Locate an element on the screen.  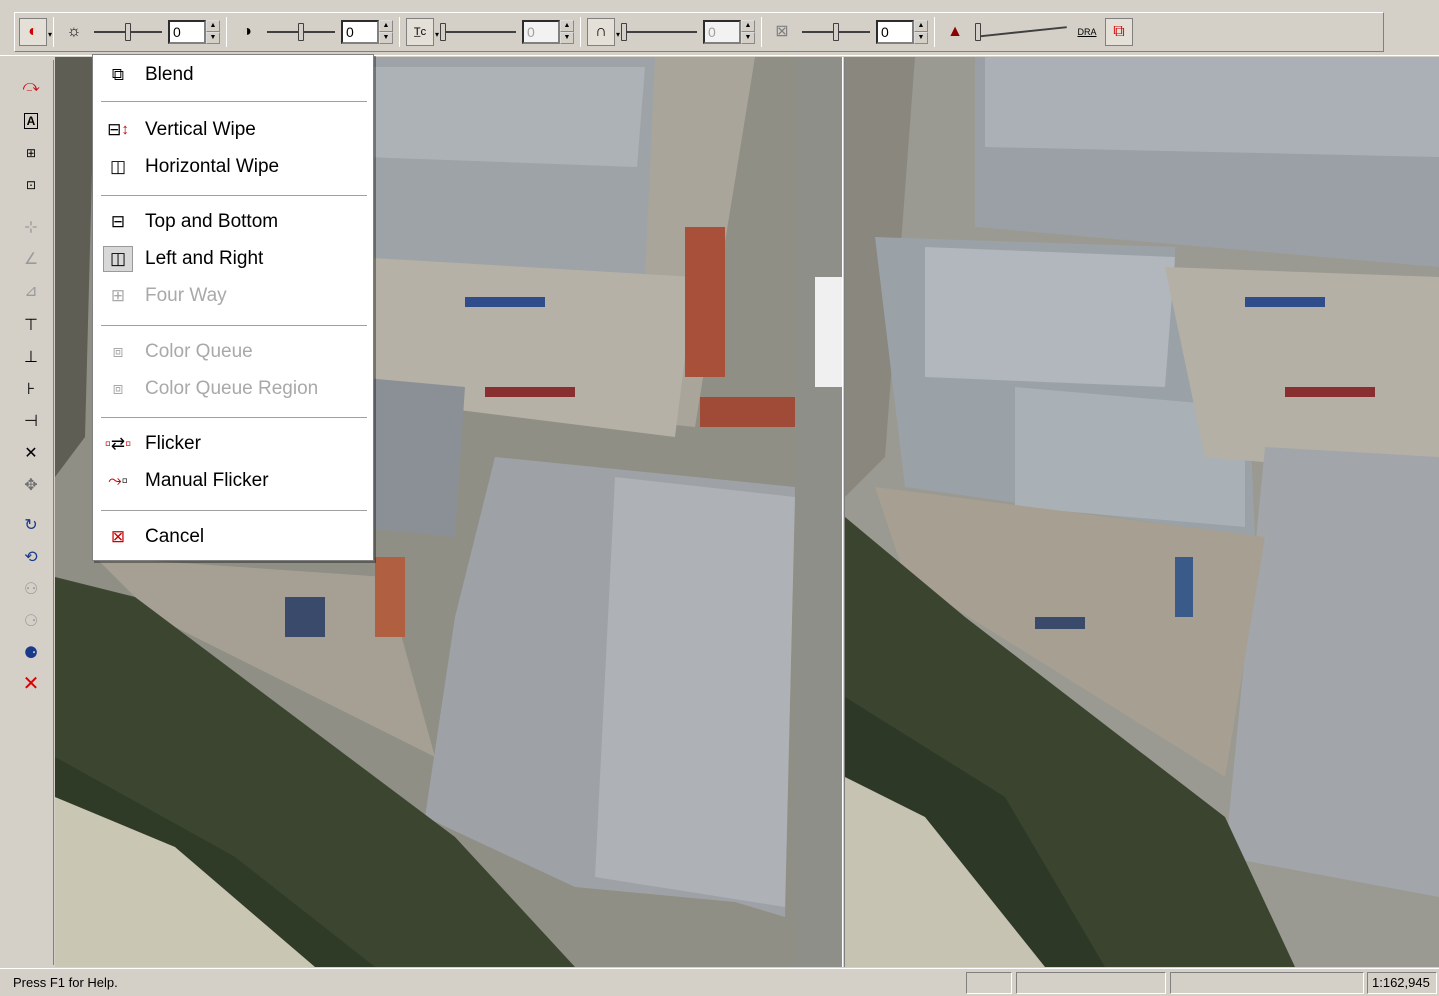
sharpen-slider is located at coordinates (836, 32).